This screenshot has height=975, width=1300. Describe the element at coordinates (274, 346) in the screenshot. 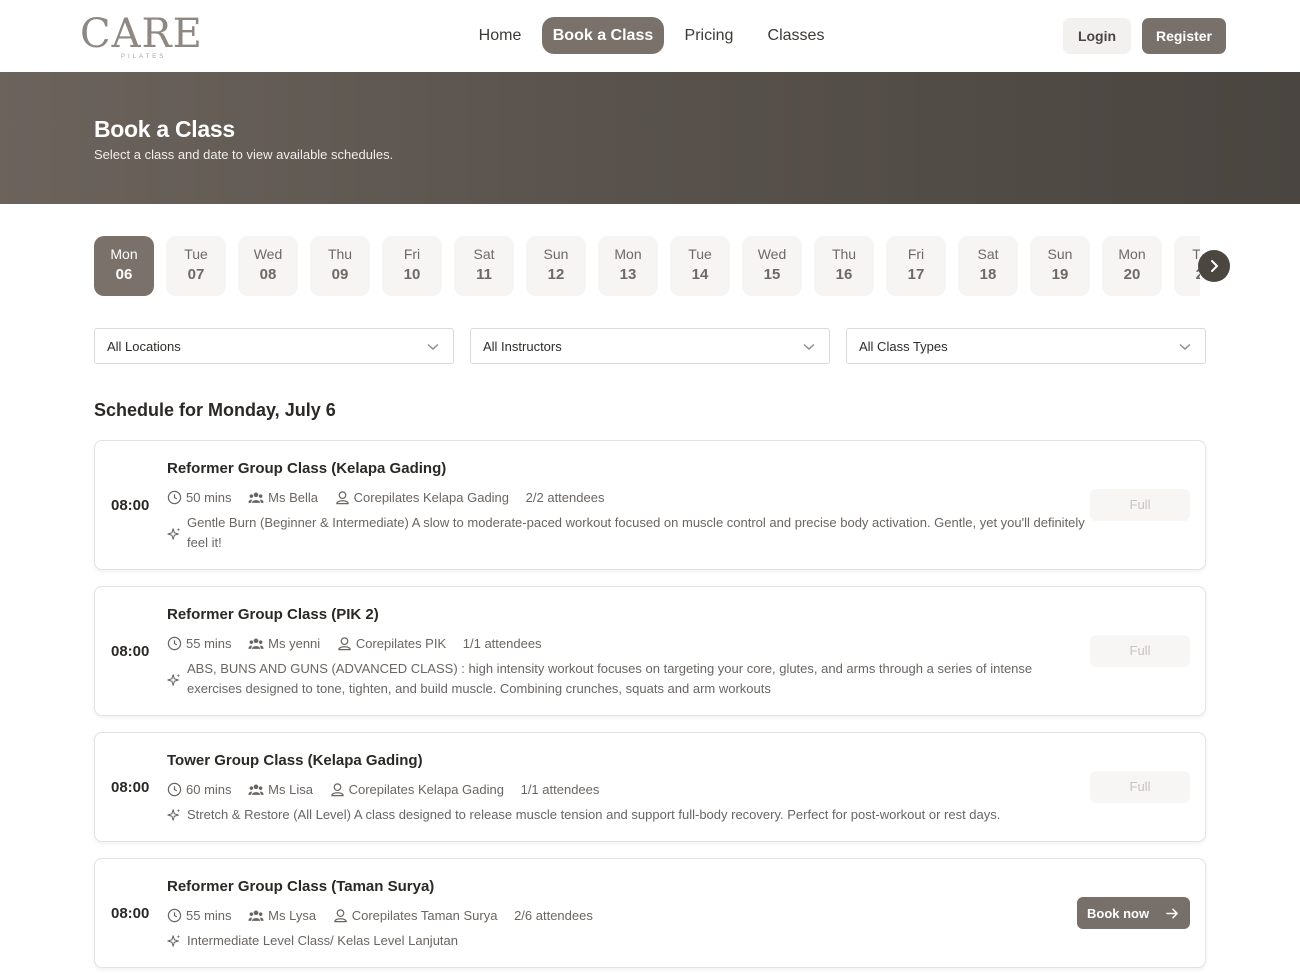

I see `location-filter-select: All Locations` at that location.